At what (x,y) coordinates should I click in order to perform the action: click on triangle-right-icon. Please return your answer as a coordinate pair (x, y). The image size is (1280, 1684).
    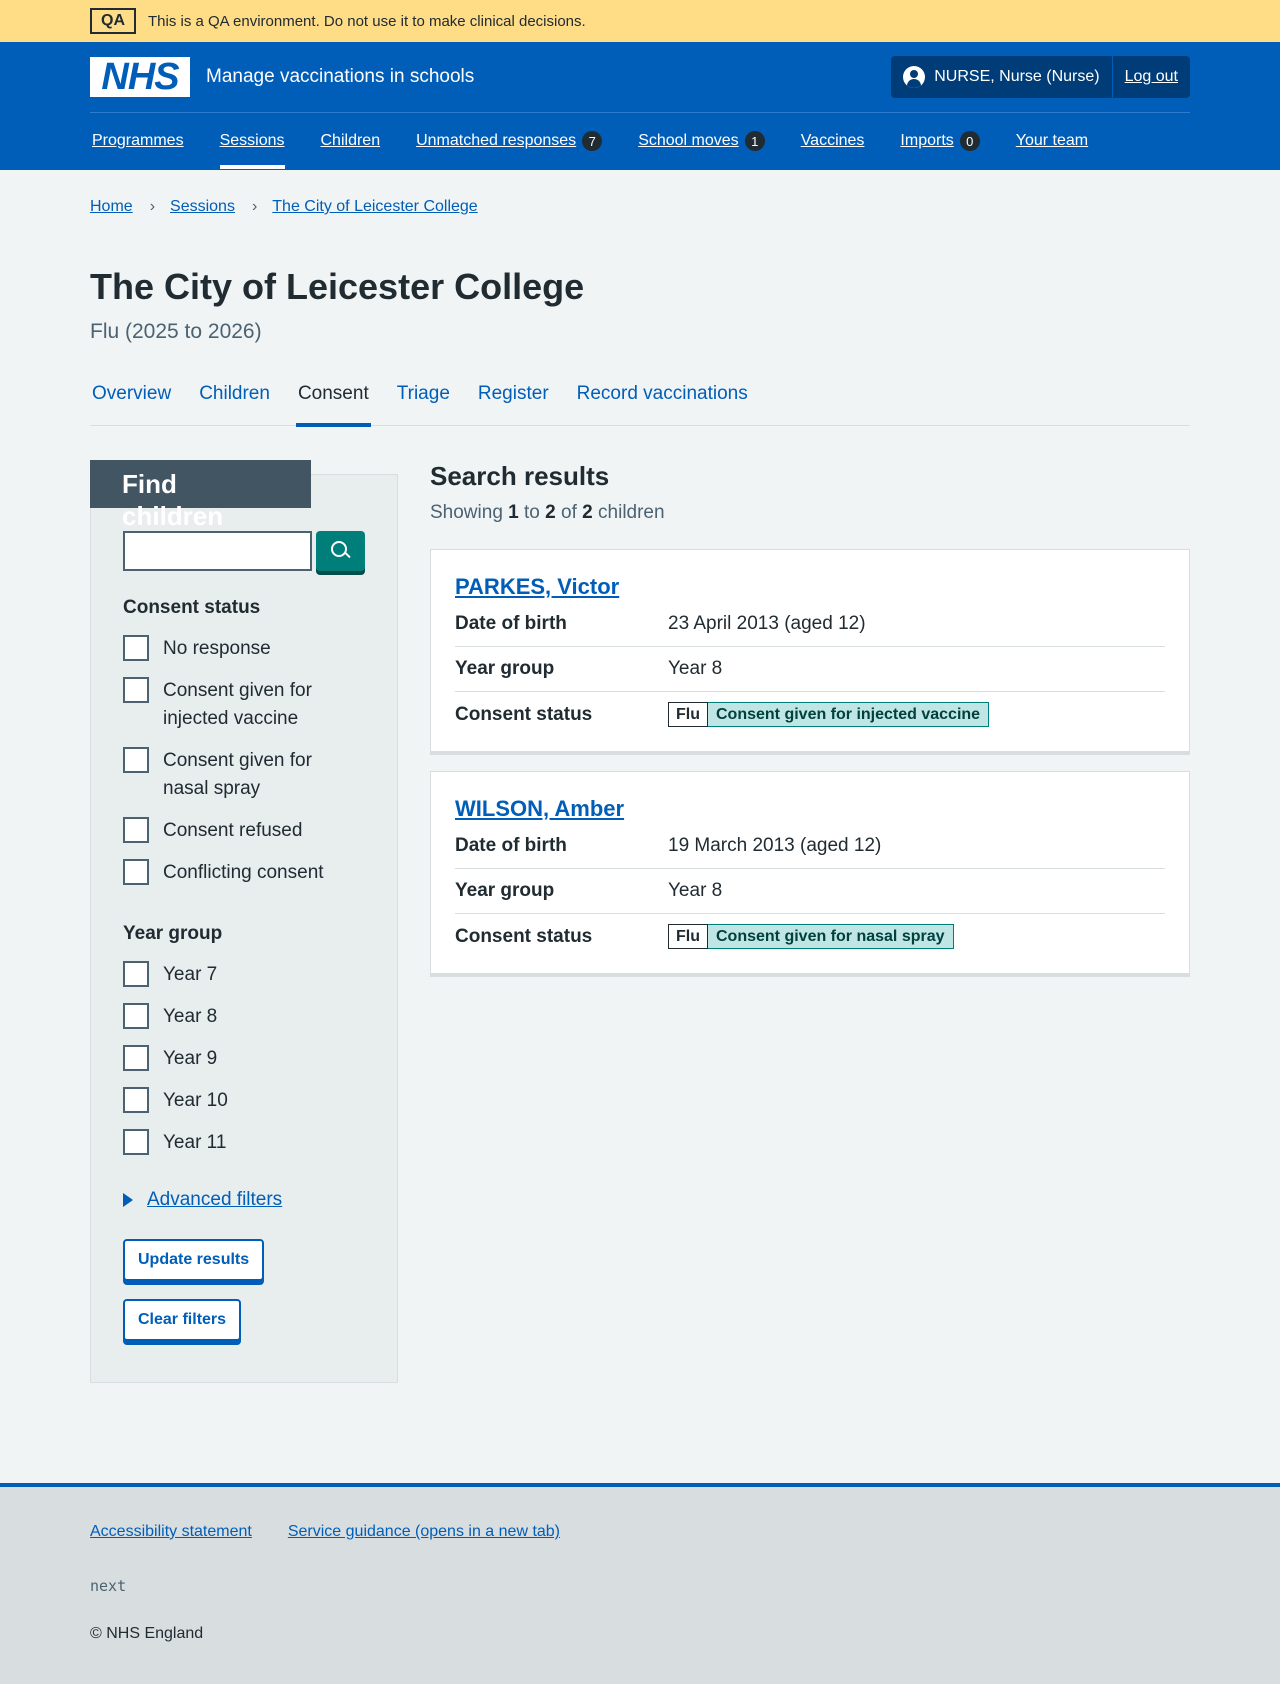
    Looking at the image, I should click on (128, 1200).